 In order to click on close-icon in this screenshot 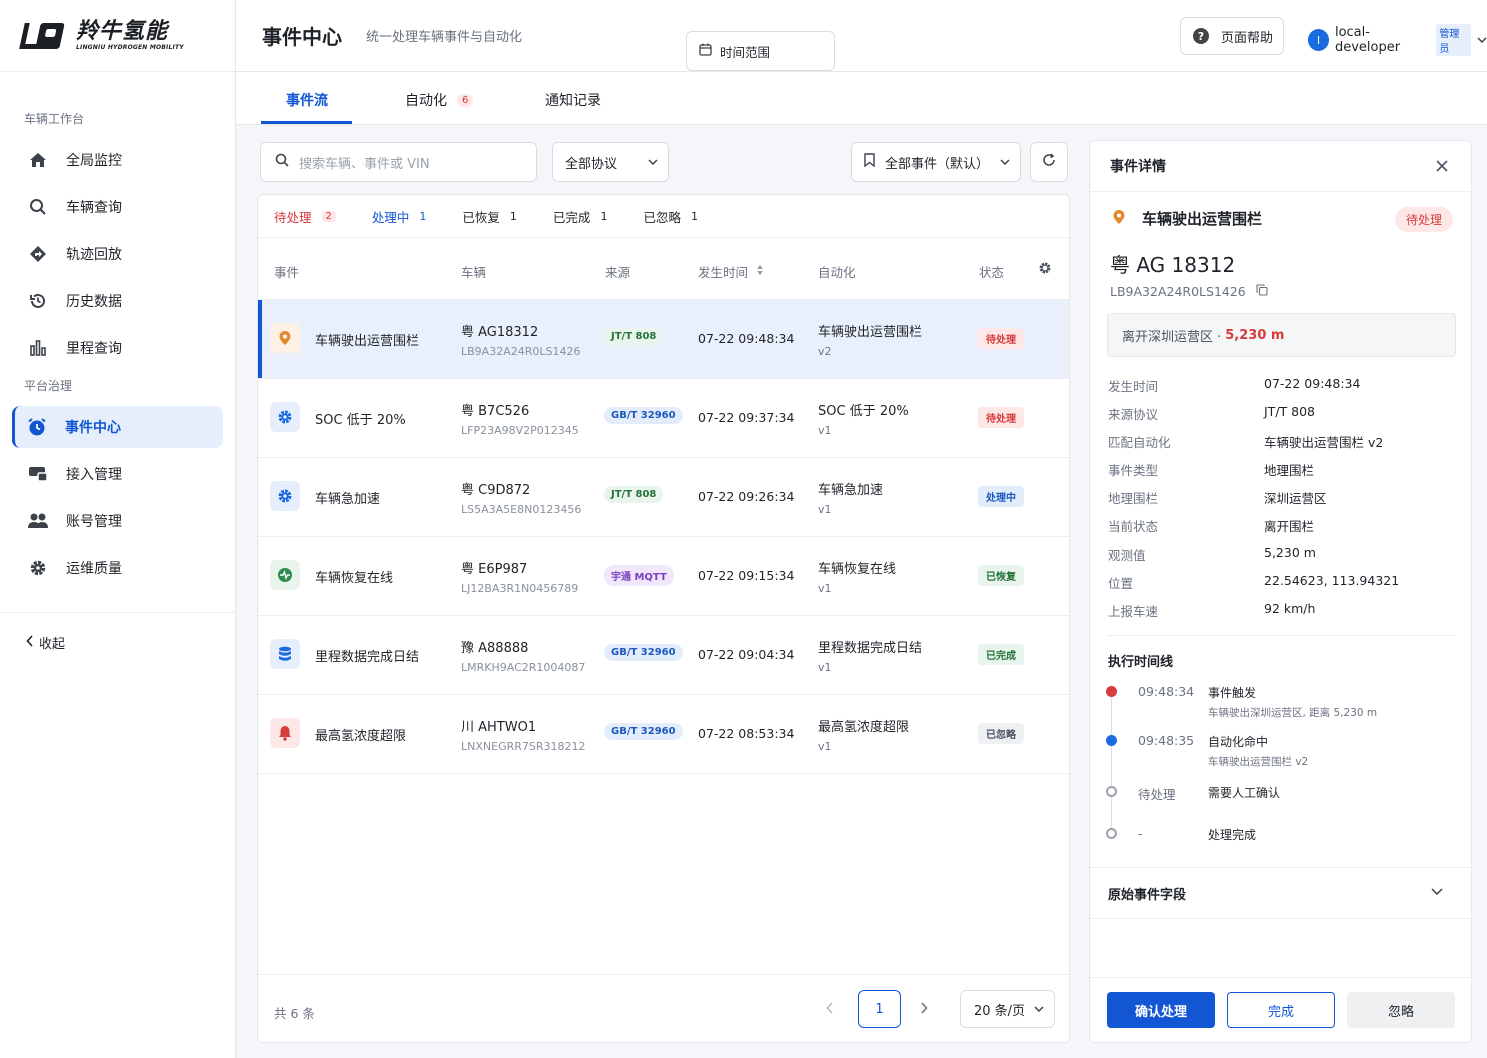, I will do `click(1442, 167)`.